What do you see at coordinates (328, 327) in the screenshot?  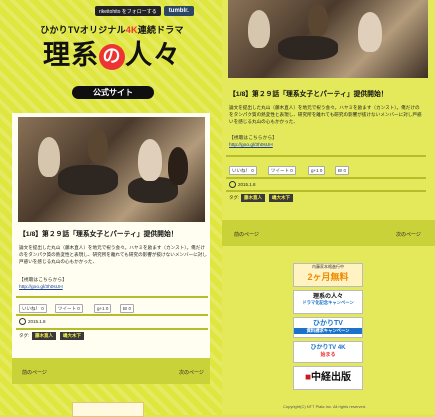 I see `banner-hikaritv-request: ひかりTV 資料請求キャンペーン` at bounding box center [328, 327].